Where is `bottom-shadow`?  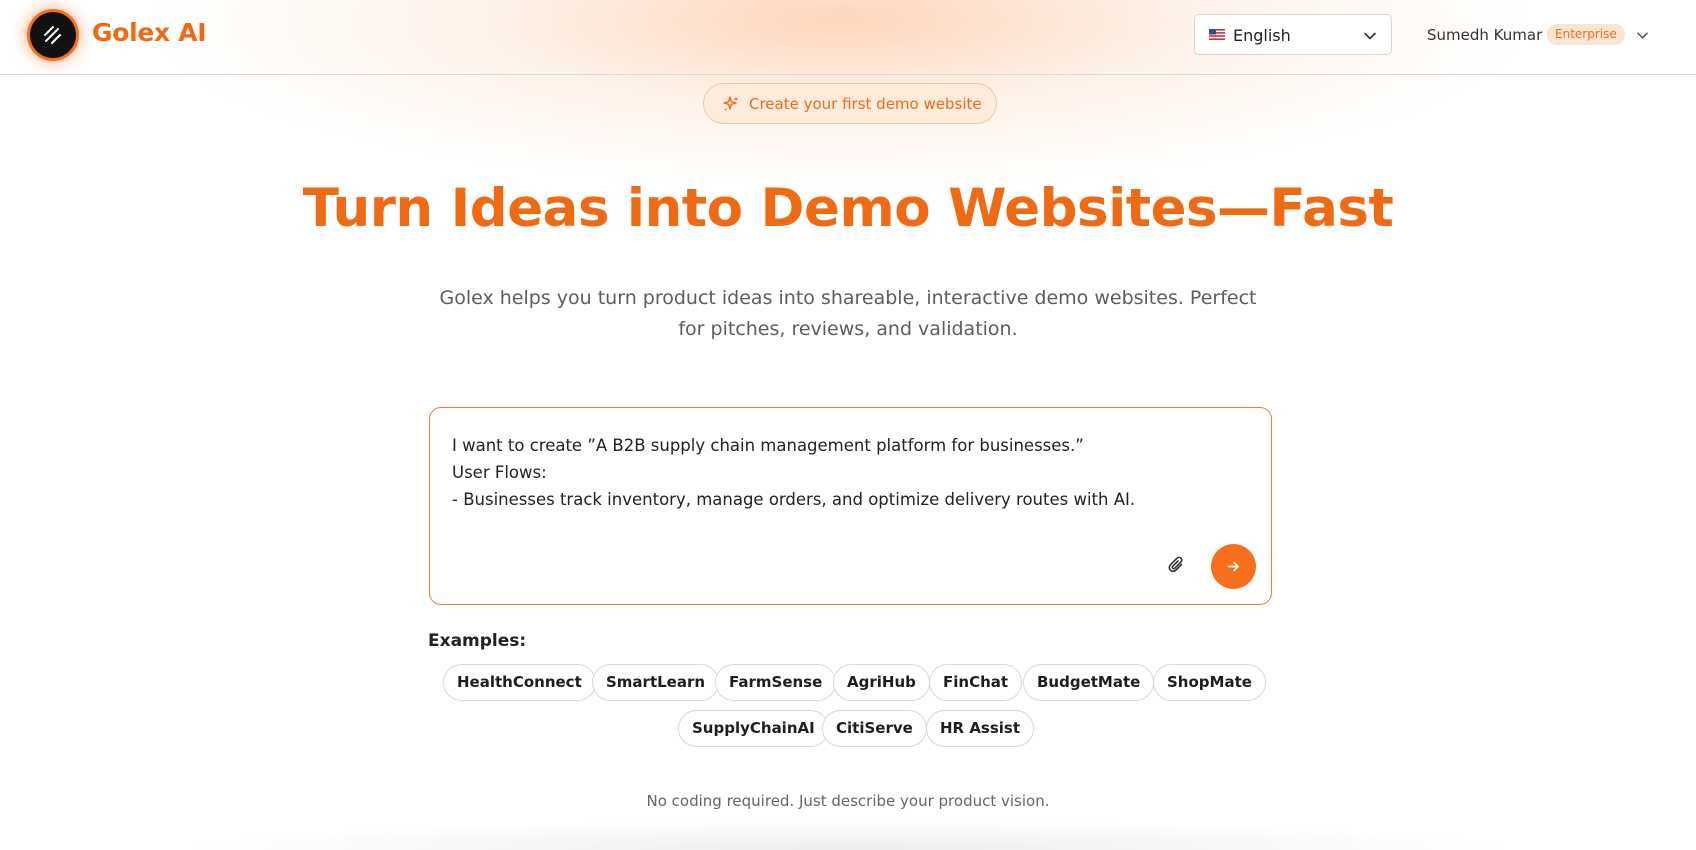 bottom-shadow is located at coordinates (850, 835).